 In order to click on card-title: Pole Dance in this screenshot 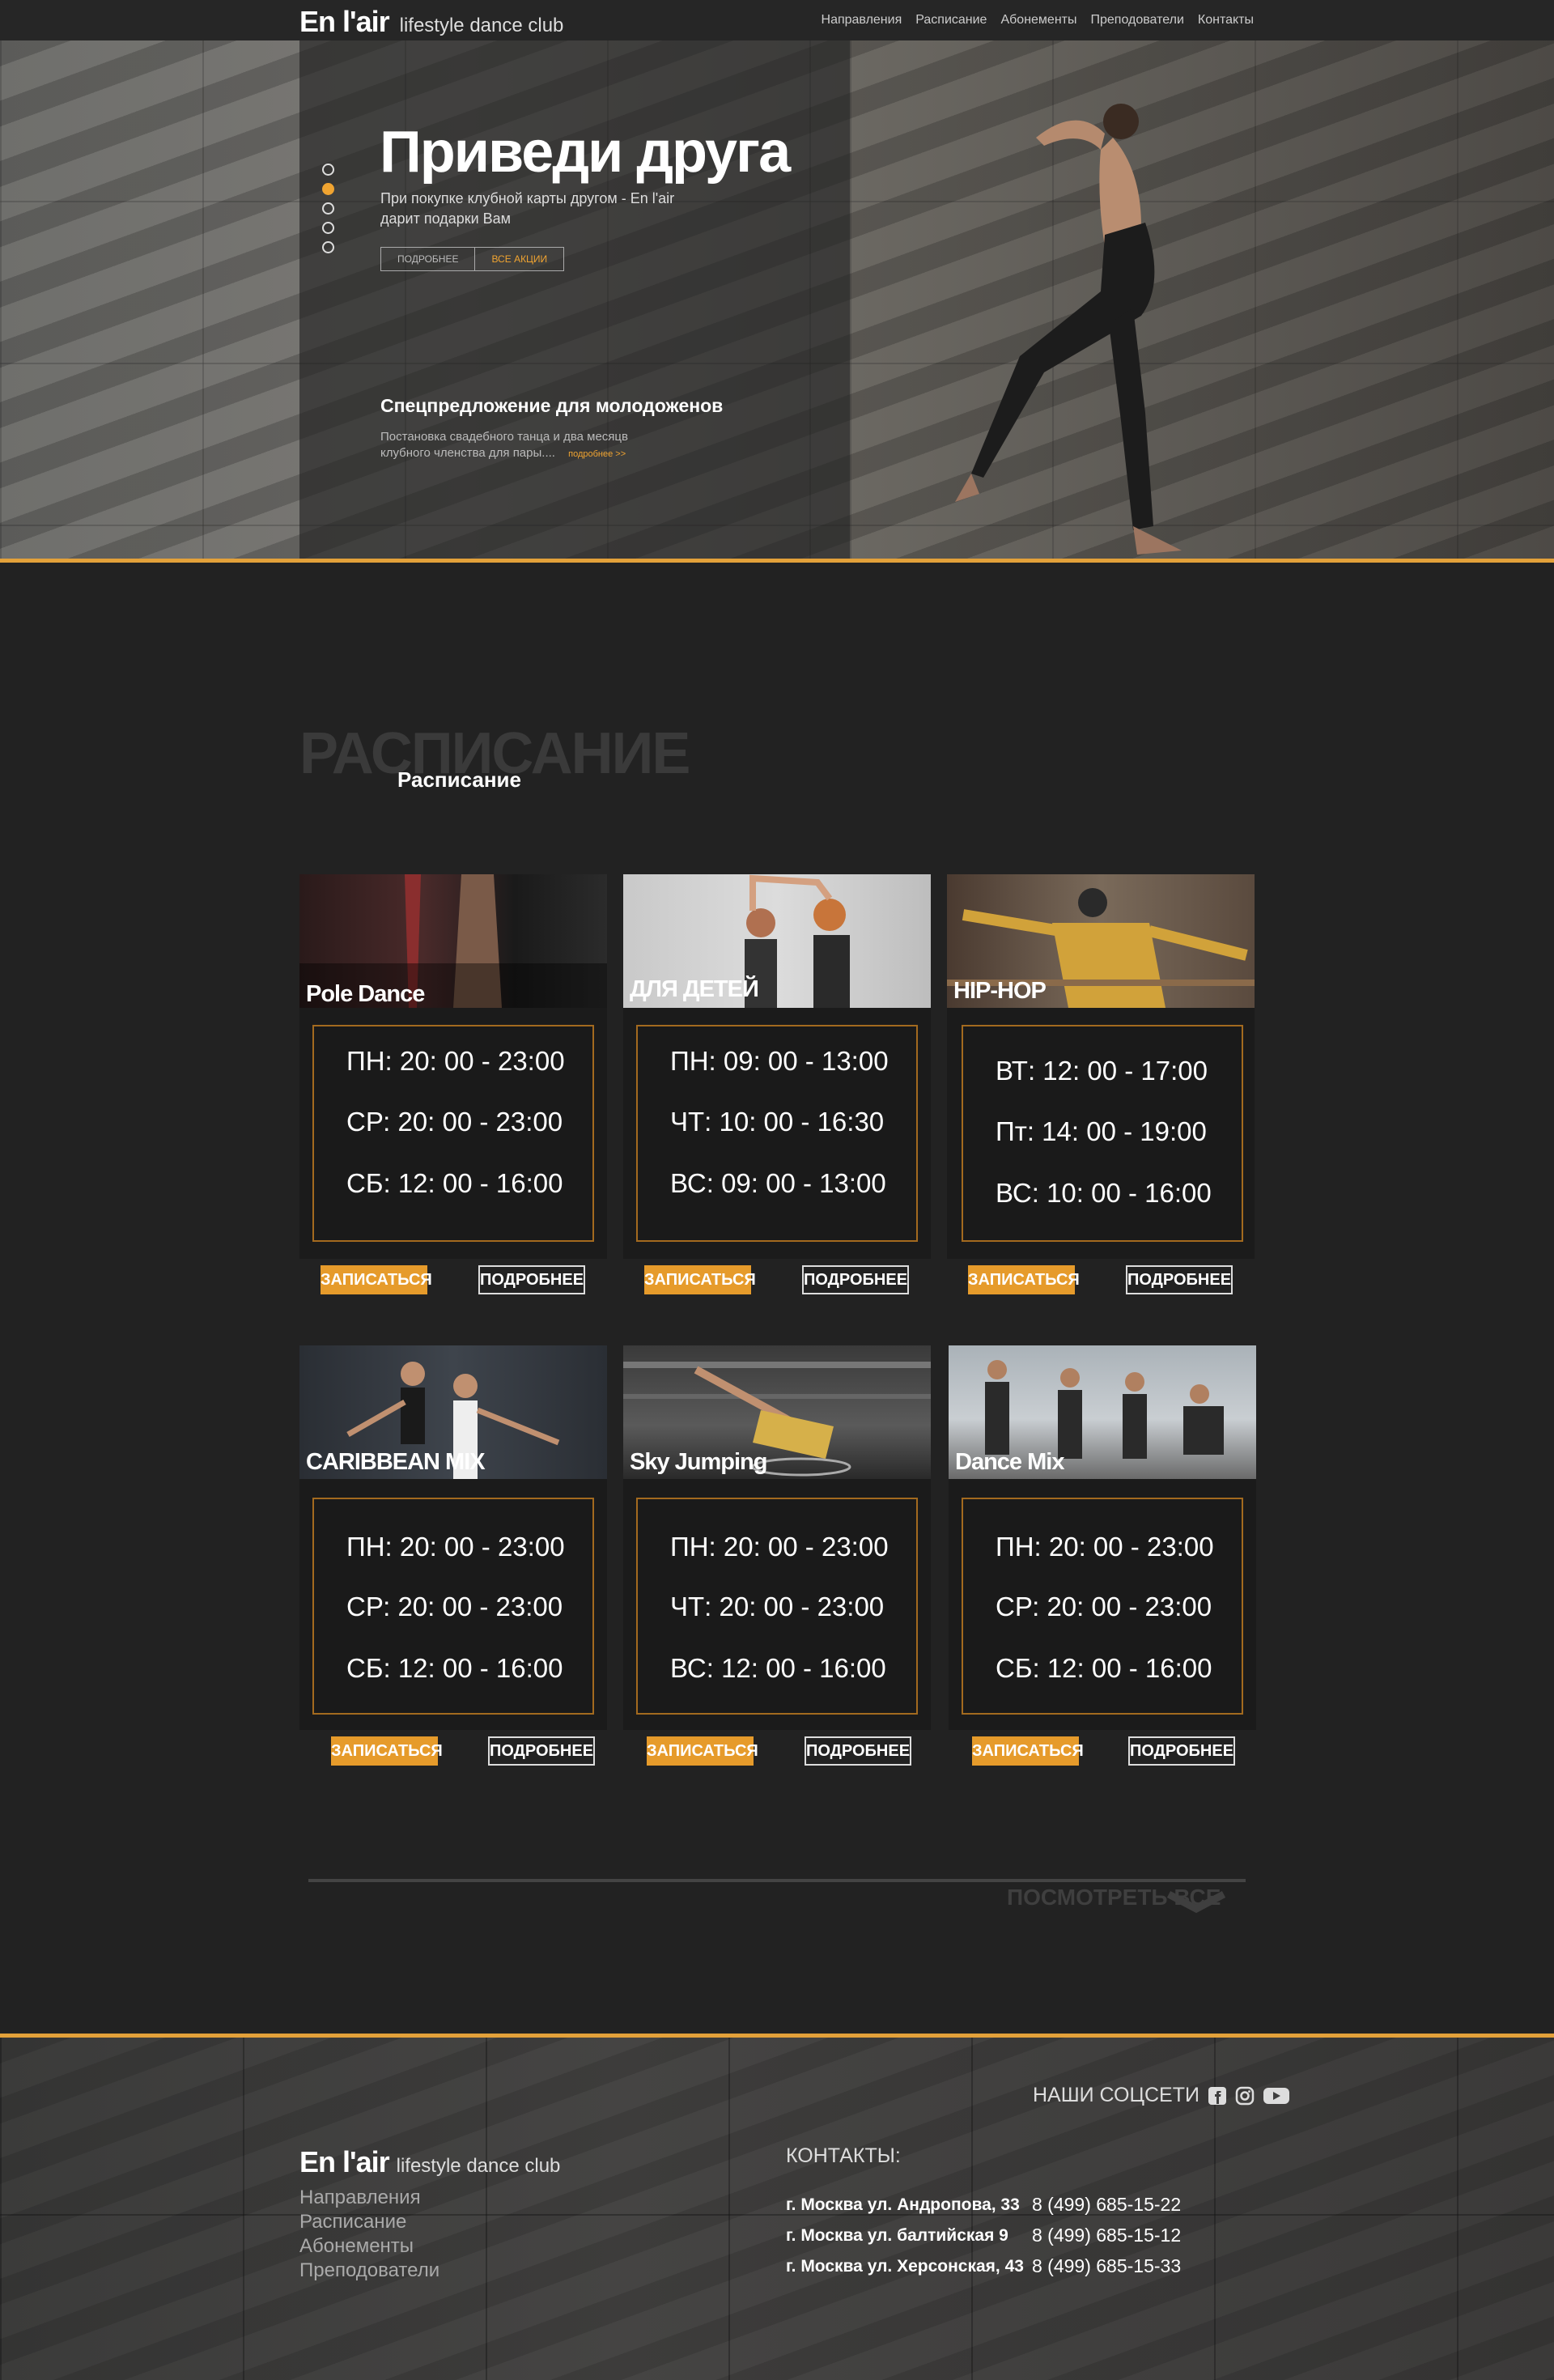, I will do `click(365, 994)`.